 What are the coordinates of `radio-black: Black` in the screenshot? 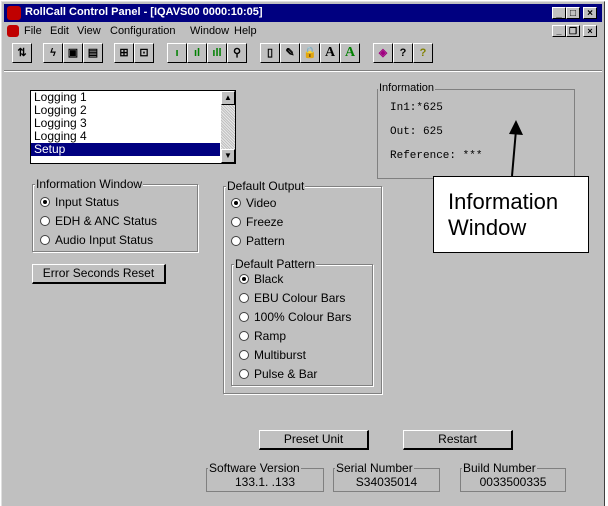 It's located at (261, 279).